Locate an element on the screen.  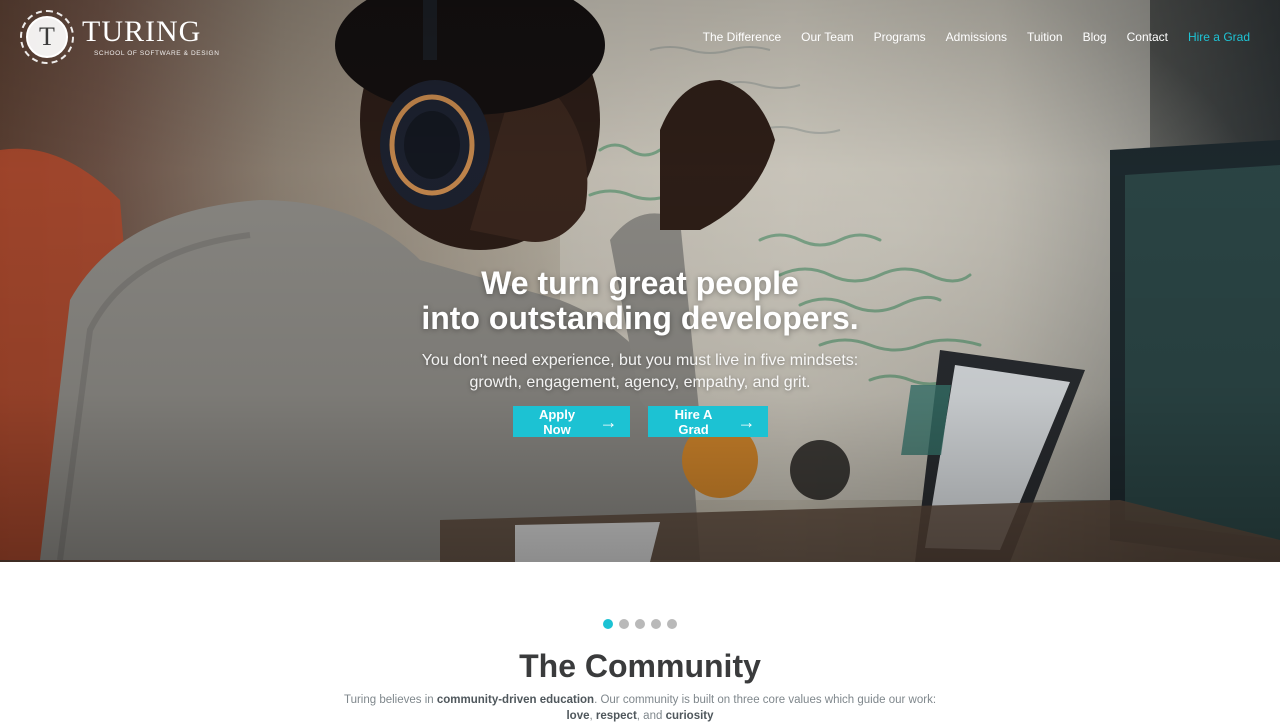
value-curiosity: curiosity is located at coordinates (689, 716).